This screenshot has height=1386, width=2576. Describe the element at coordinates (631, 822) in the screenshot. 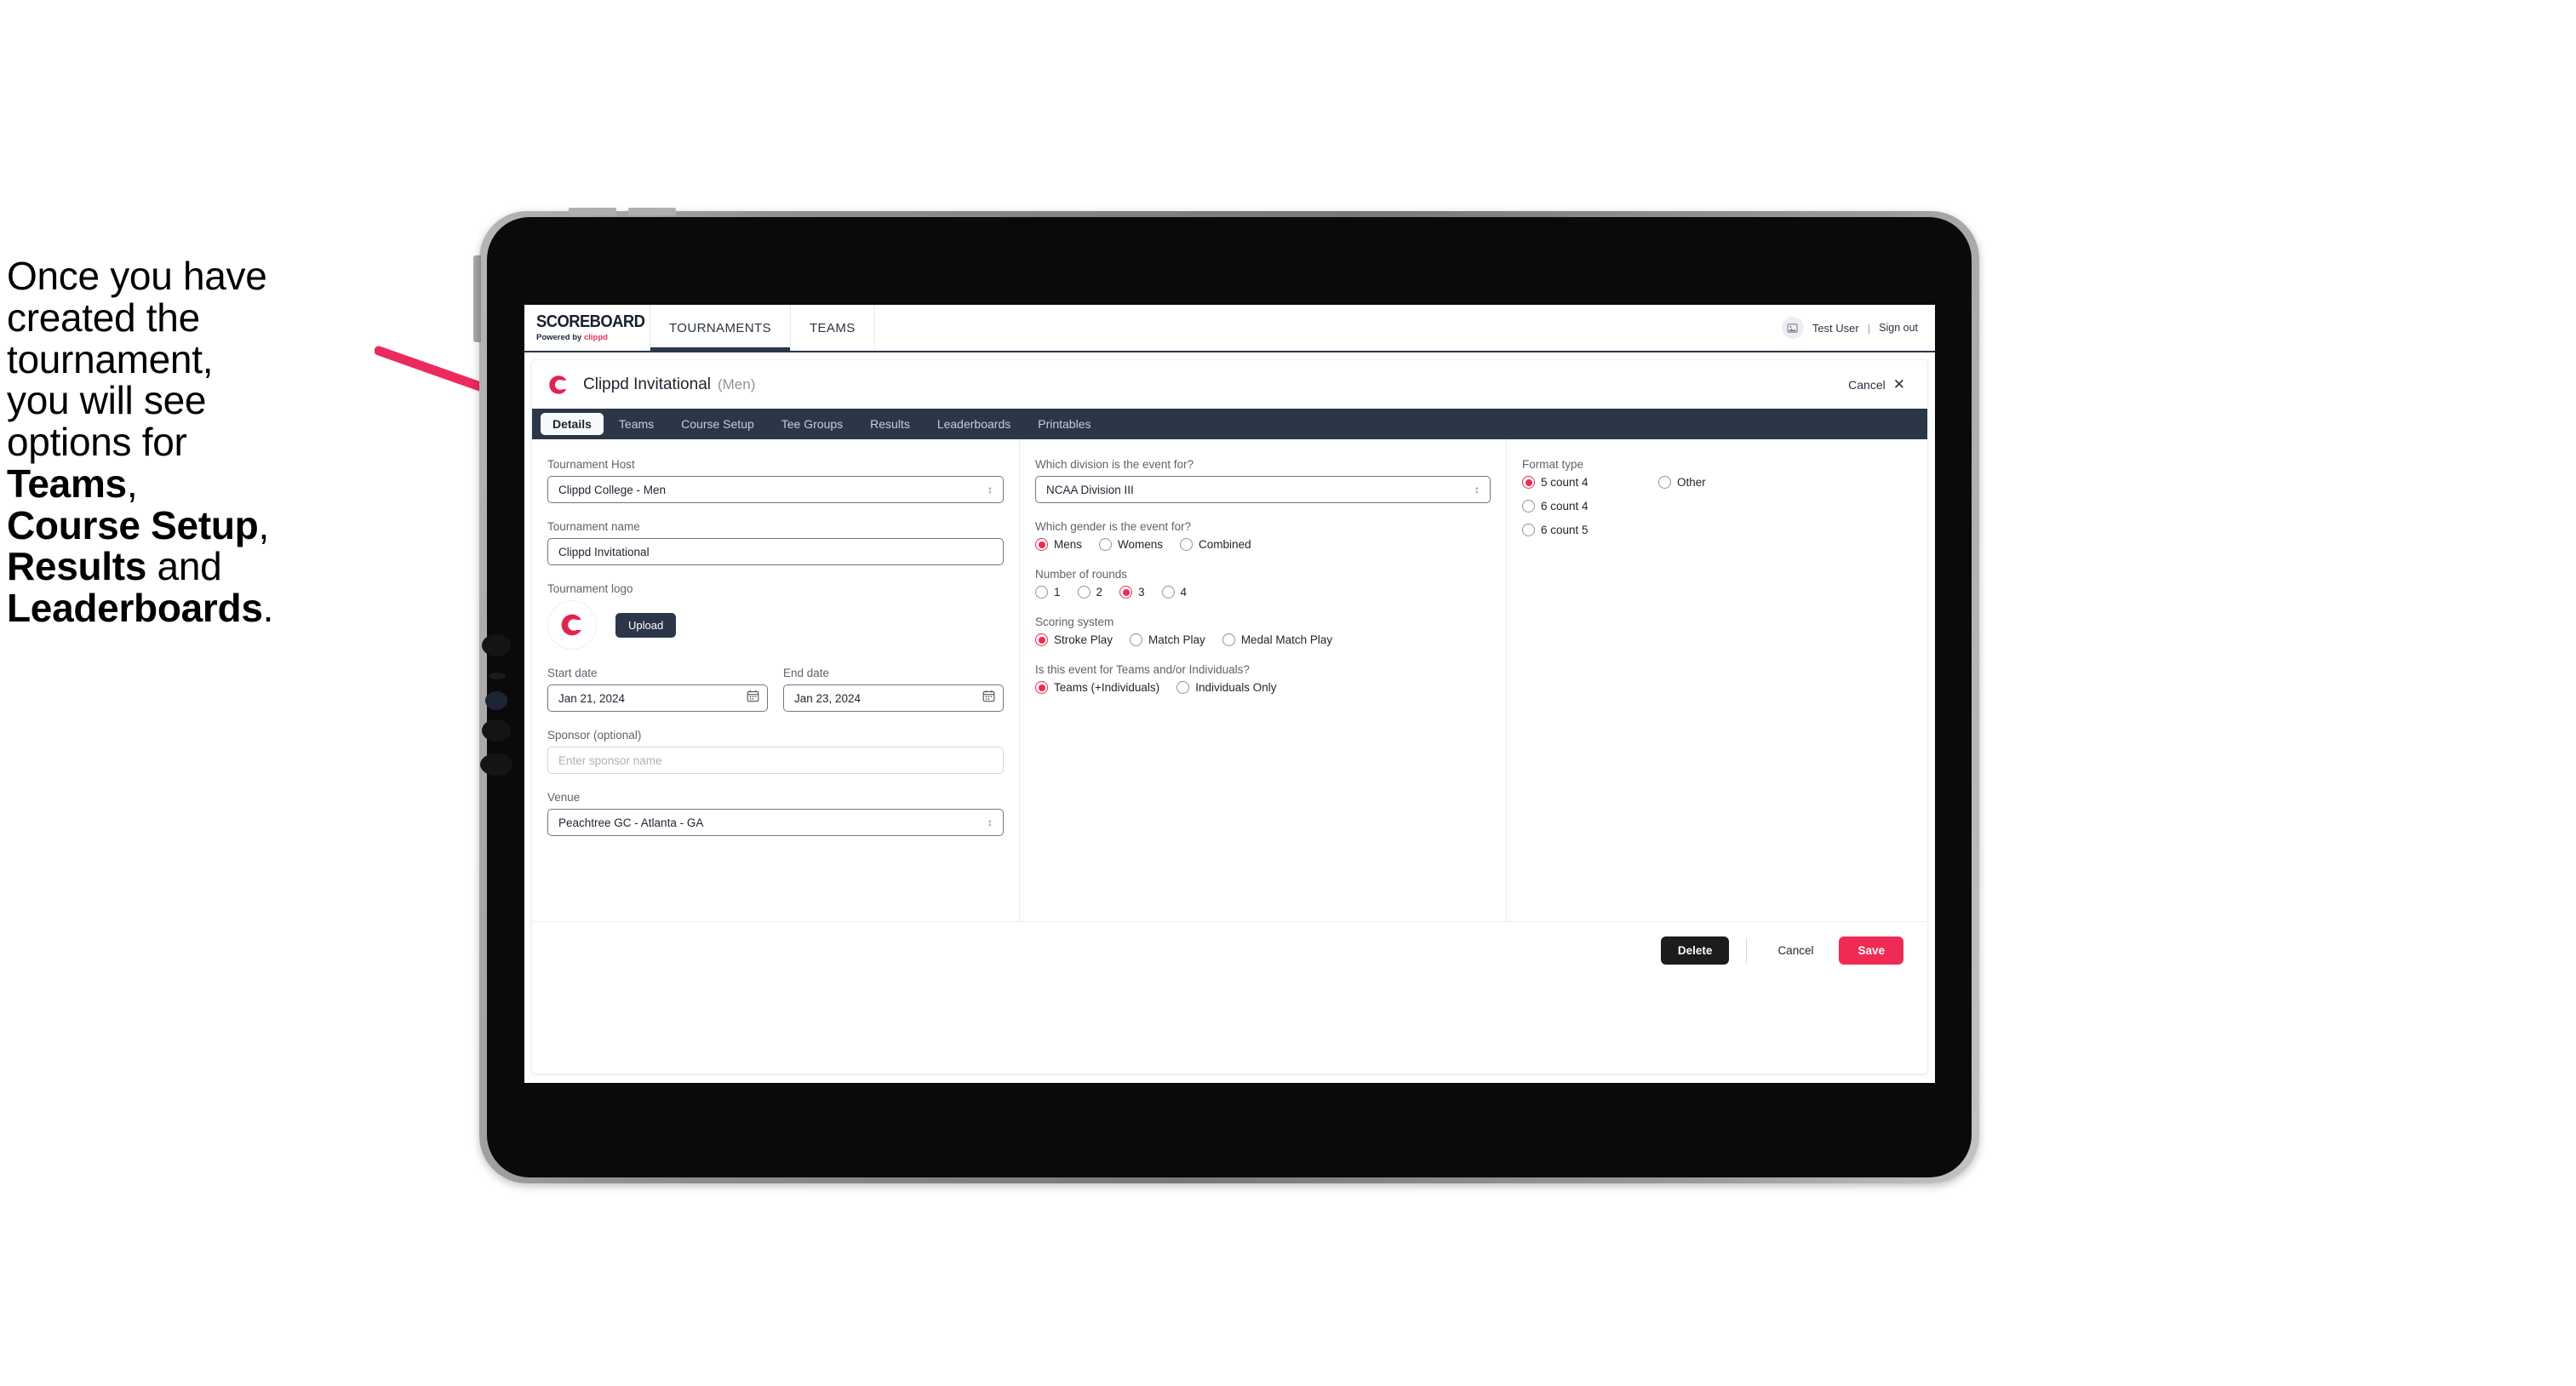

I see `venue-value: Peachtree GC - Atlanta - GA` at that location.